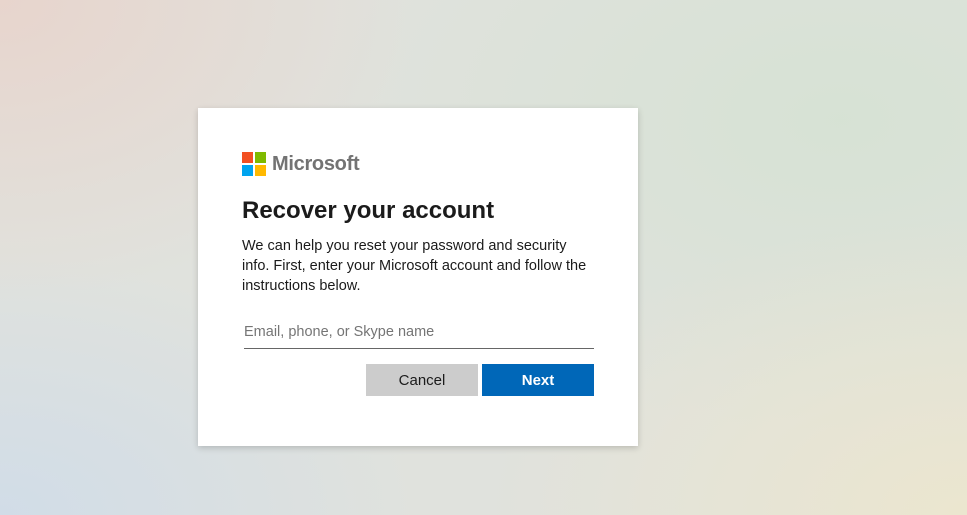  I want to click on brand-name: Microsoft, so click(316, 163).